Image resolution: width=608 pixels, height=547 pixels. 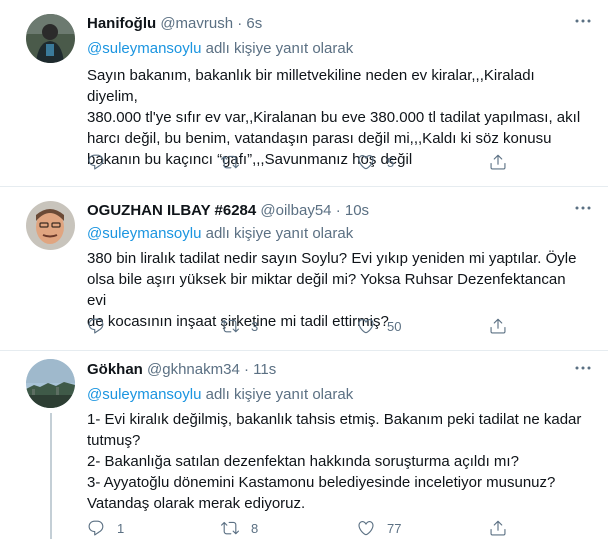 What do you see at coordinates (171, 210) in the screenshot?
I see `display-name: OGUZHAN ILBAY #6284` at bounding box center [171, 210].